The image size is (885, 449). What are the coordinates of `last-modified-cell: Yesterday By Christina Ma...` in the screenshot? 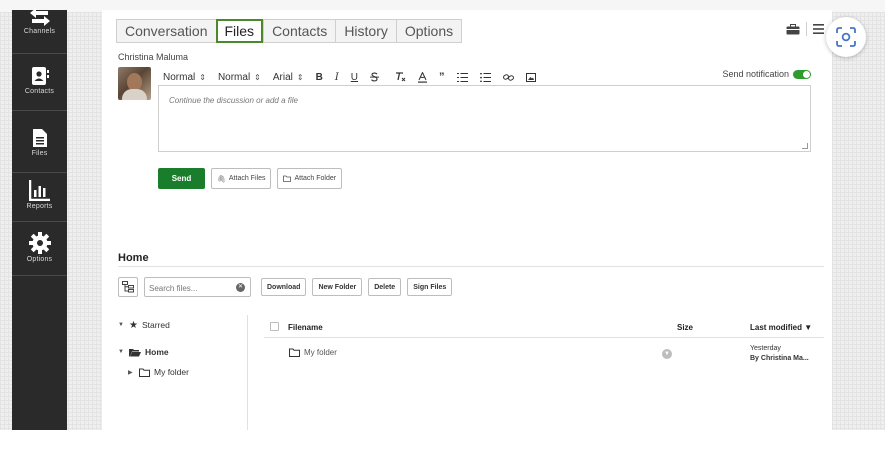 It's located at (779, 354).